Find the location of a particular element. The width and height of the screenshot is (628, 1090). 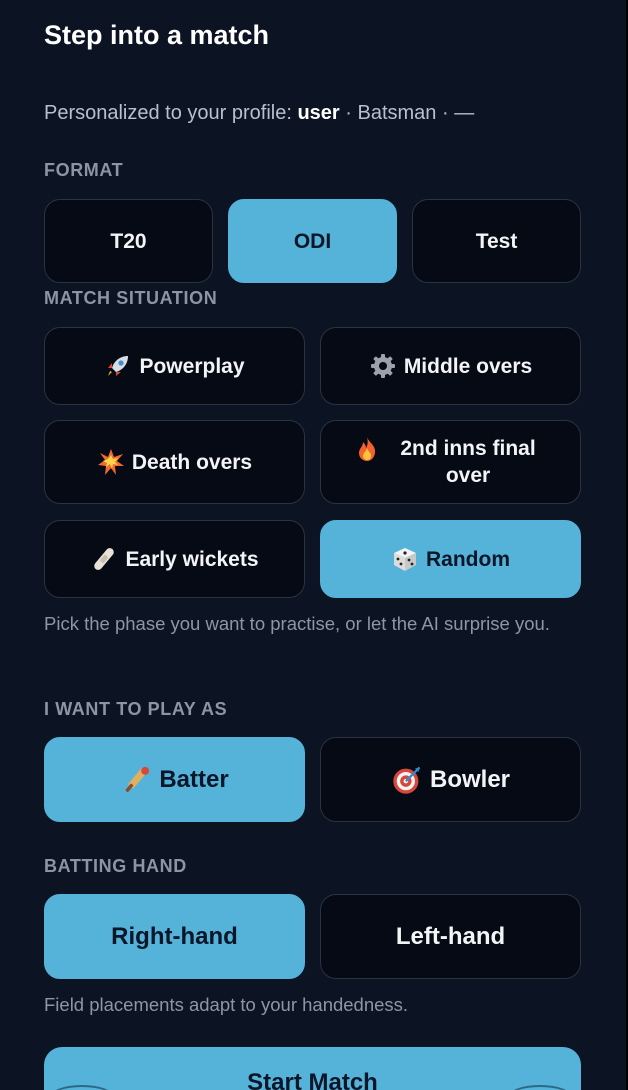

role-bowler-button: Bowler is located at coordinates (450, 779).